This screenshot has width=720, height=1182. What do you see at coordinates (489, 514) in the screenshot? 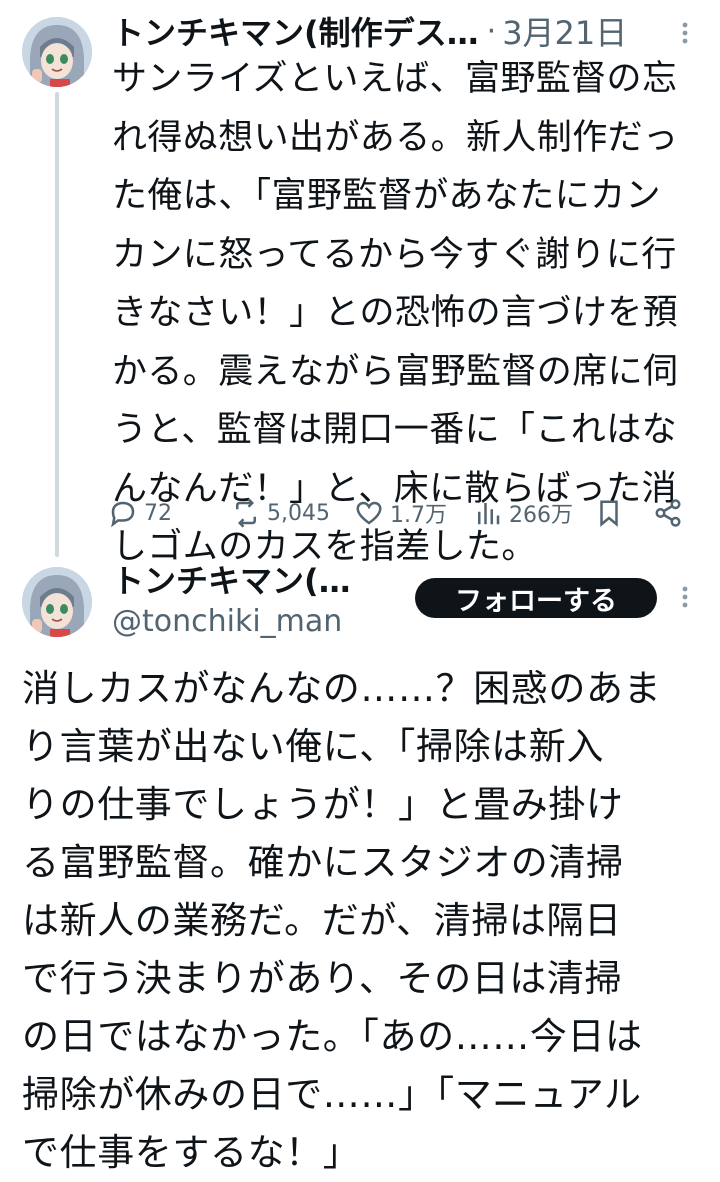
I see `analytics-icon` at bounding box center [489, 514].